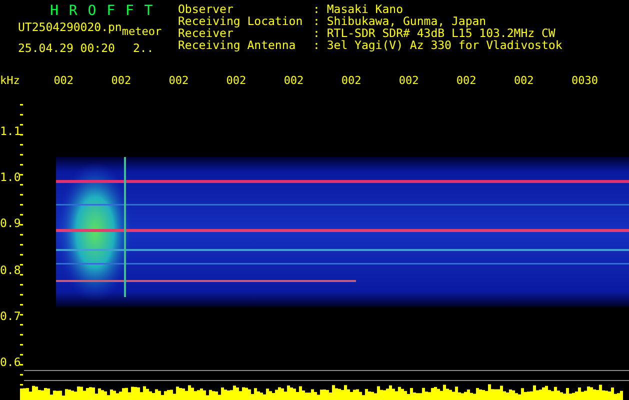 Image resolution: width=629 pixels, height=400 pixels. Describe the element at coordinates (434, 33) in the screenshot. I see `info-value: : RTL-SDR SDR# 43dB L15 103.2MHz CW` at that location.